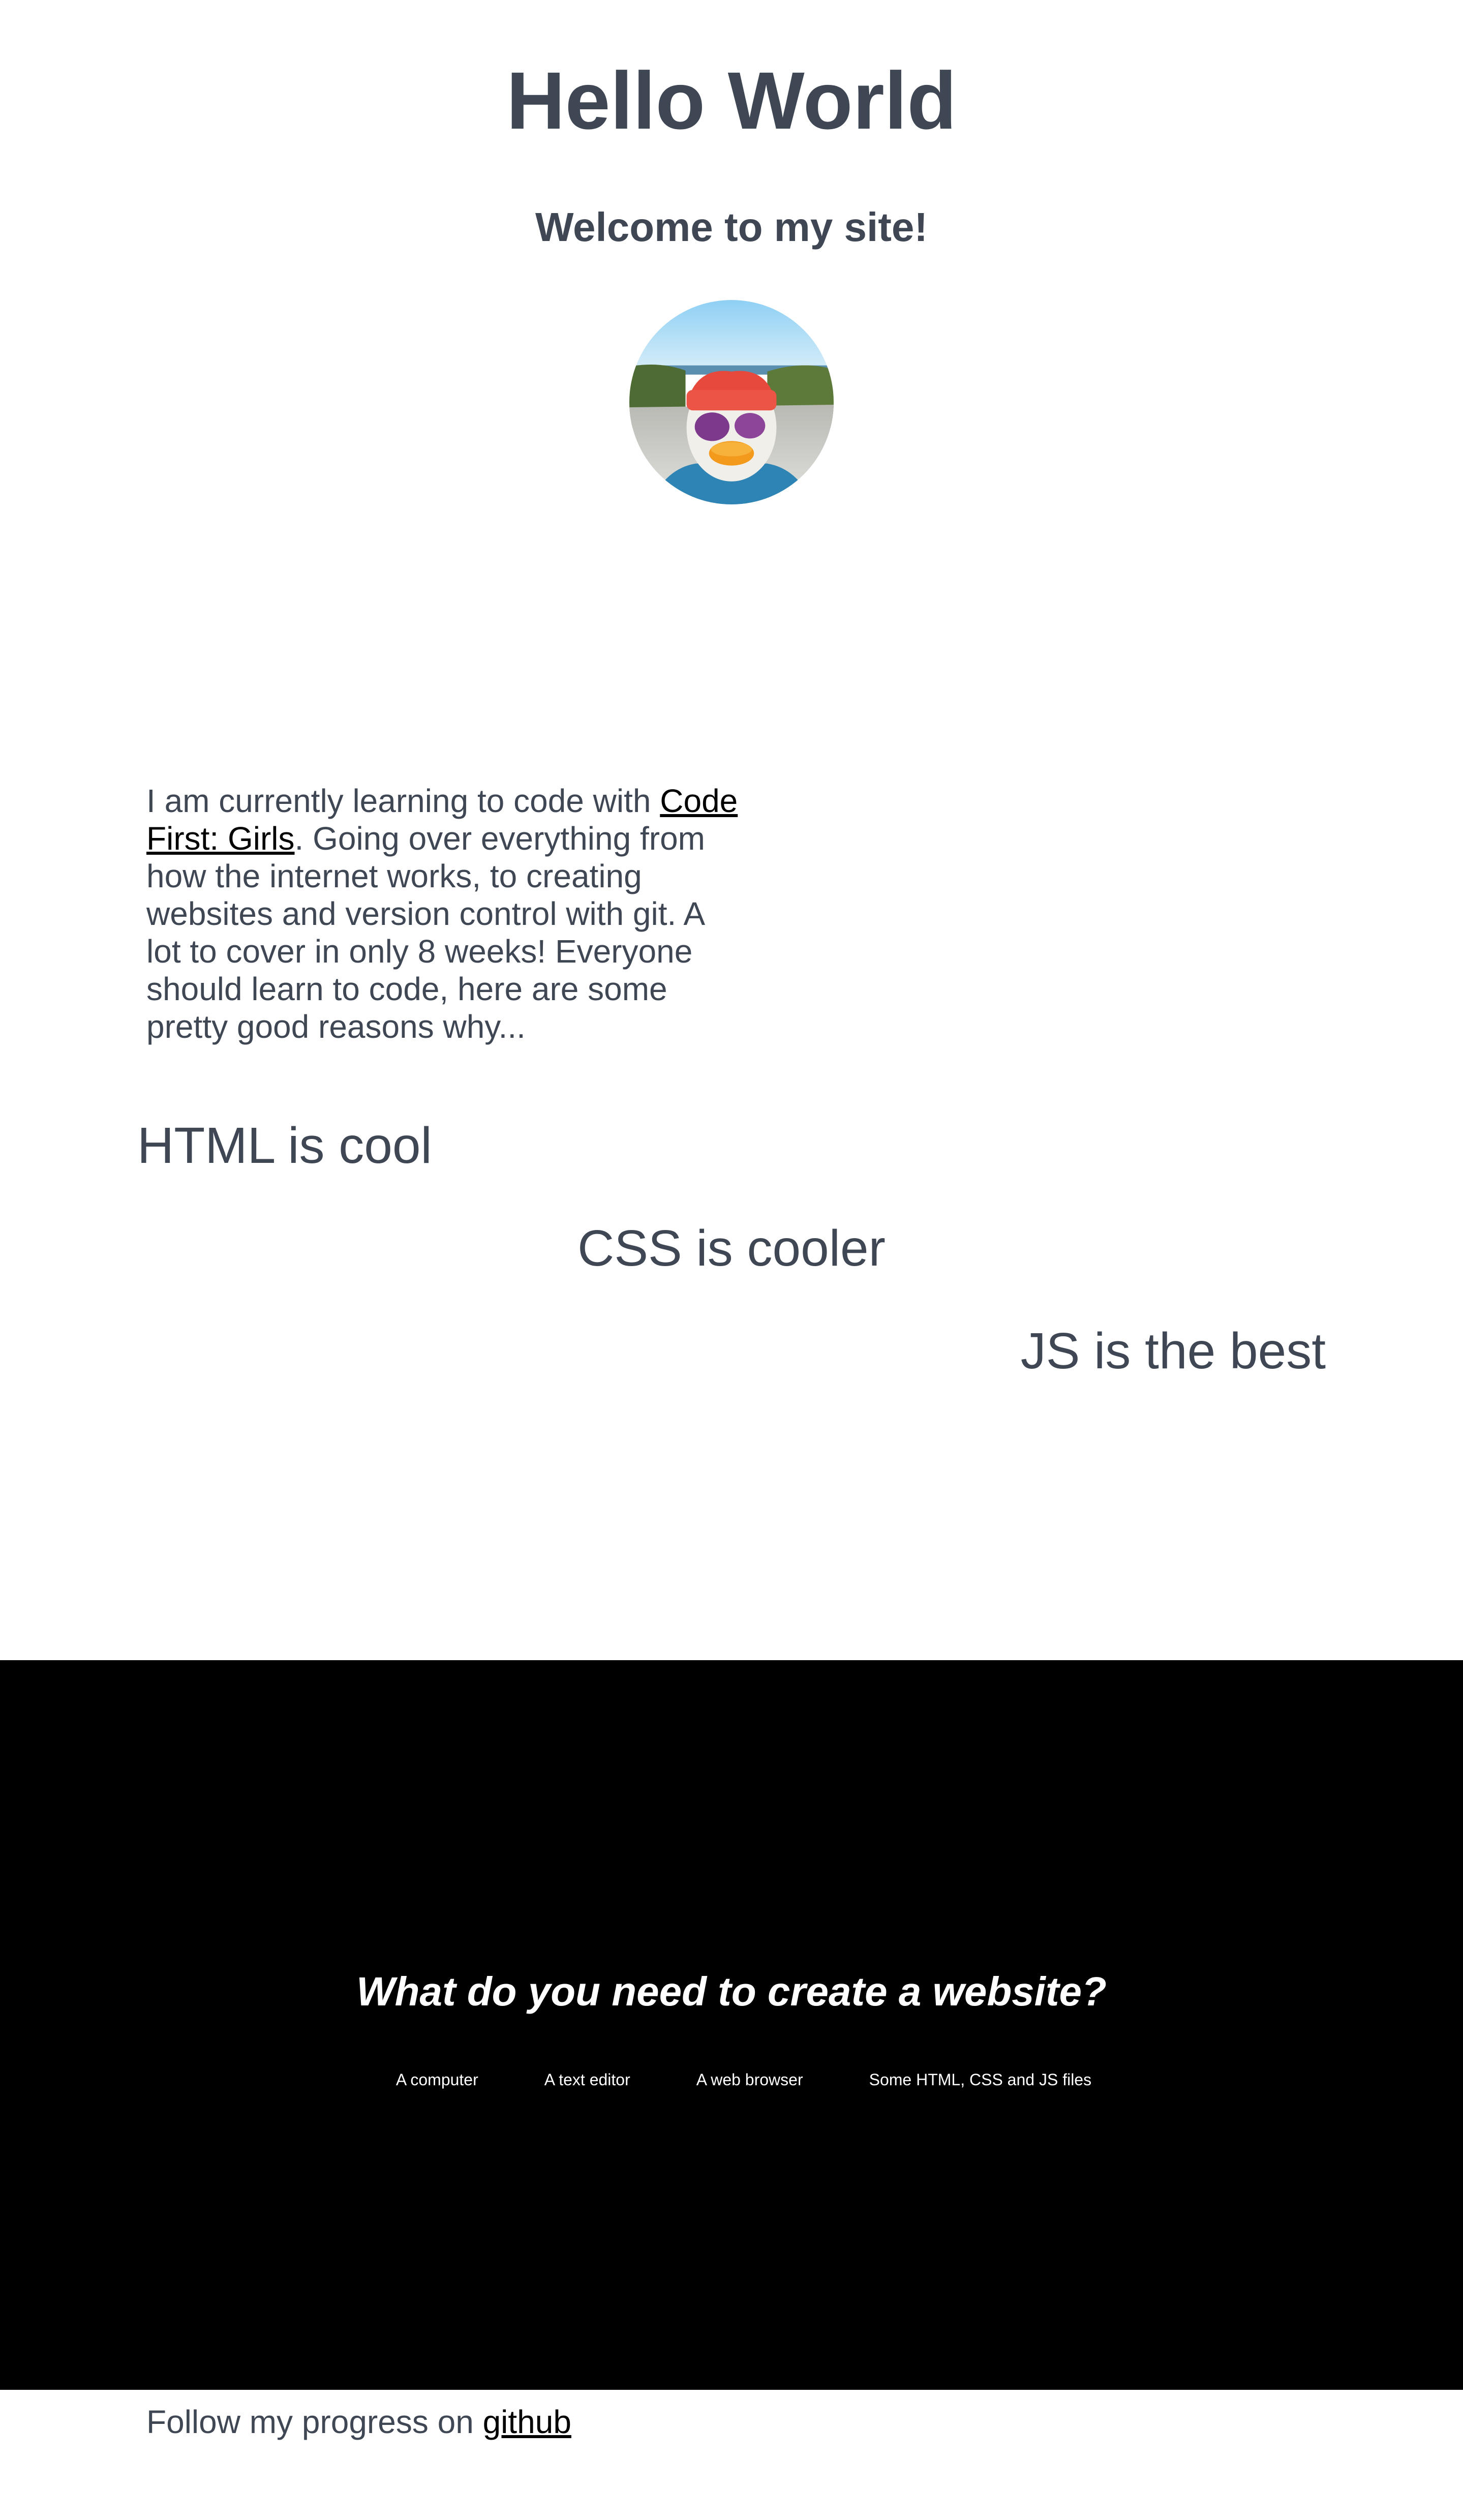 This screenshot has height=2520, width=1463. I want to click on list-item: A computer, so click(436, 2080).